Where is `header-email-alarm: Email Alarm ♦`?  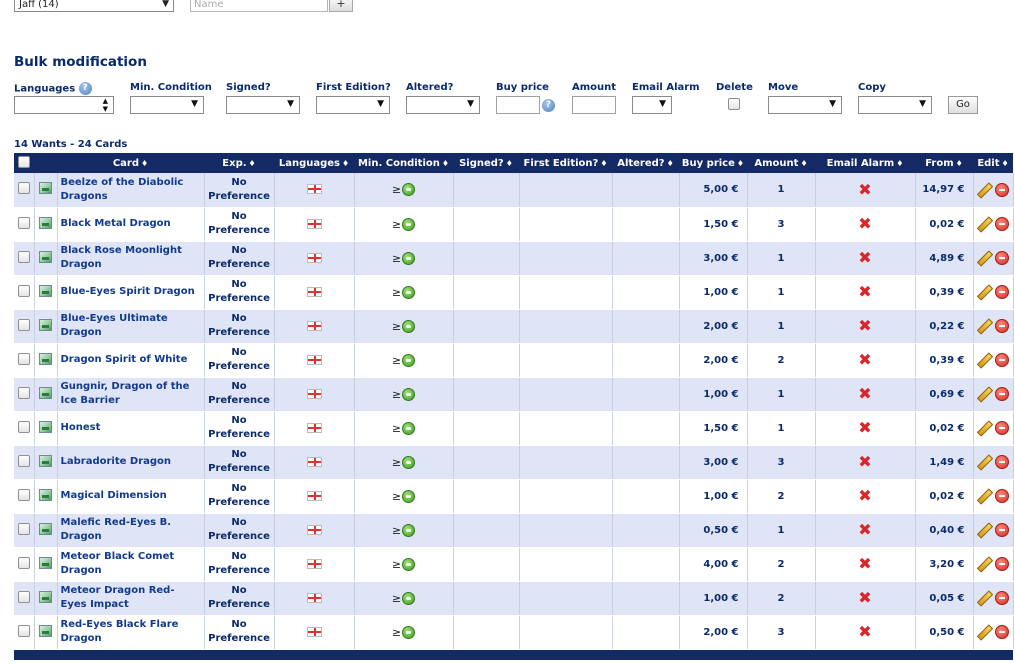 header-email-alarm: Email Alarm ♦ is located at coordinates (865, 163).